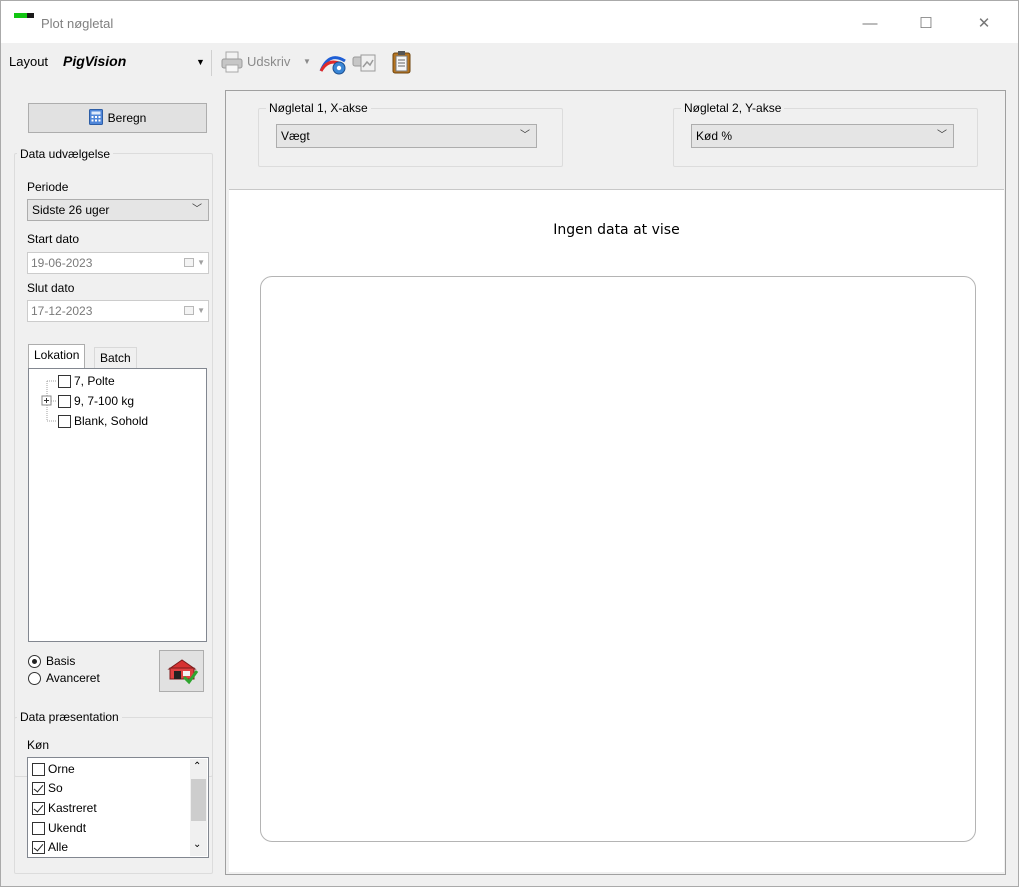 The height and width of the screenshot is (887, 1019). I want to click on gender-label-text: Orne, so click(61, 769).